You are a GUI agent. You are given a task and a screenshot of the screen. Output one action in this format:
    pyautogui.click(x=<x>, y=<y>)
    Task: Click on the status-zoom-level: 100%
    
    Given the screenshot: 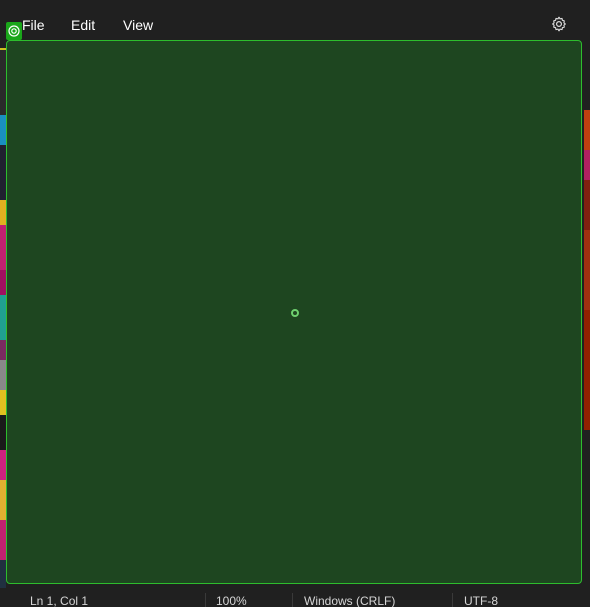 What is the action you would take?
    pyautogui.click(x=231, y=600)
    